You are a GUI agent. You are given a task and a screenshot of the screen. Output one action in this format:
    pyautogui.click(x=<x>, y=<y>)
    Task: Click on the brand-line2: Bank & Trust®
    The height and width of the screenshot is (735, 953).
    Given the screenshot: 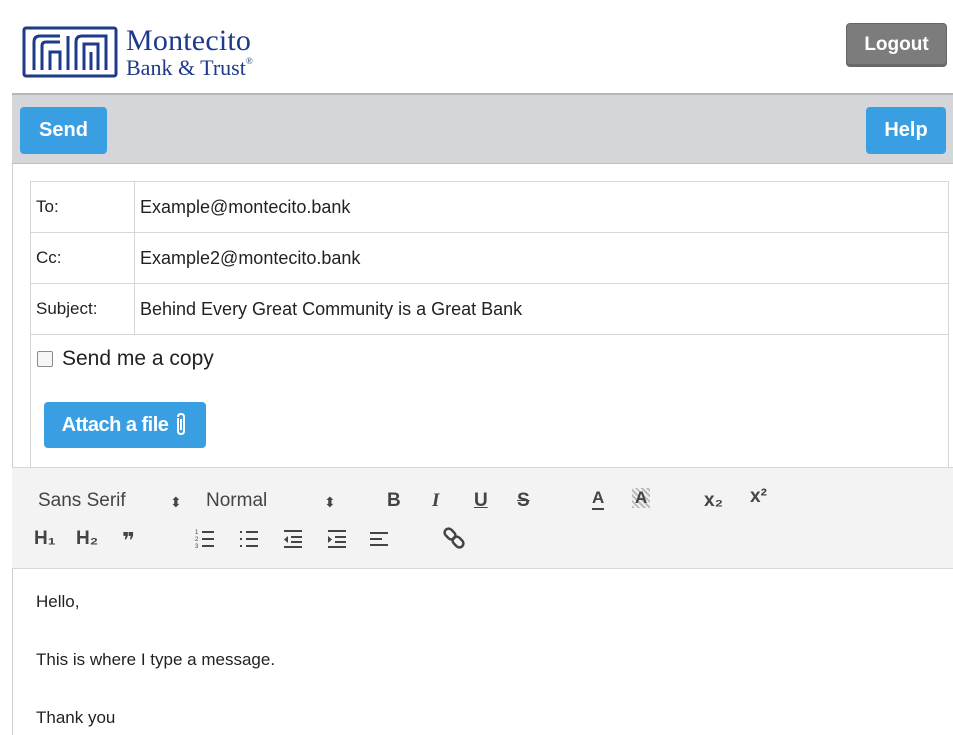 What is the action you would take?
    pyautogui.click(x=189, y=67)
    